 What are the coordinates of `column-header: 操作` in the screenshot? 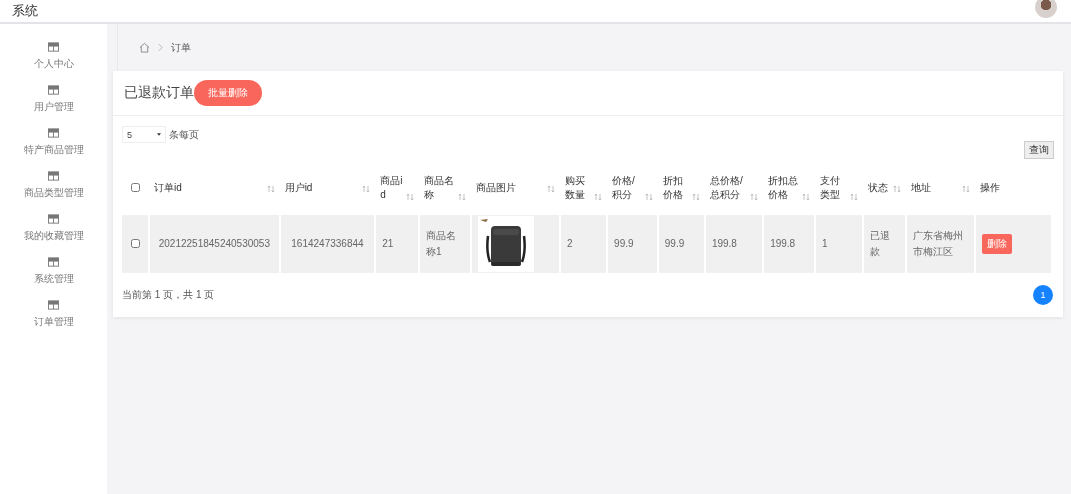 It's located at (990, 187).